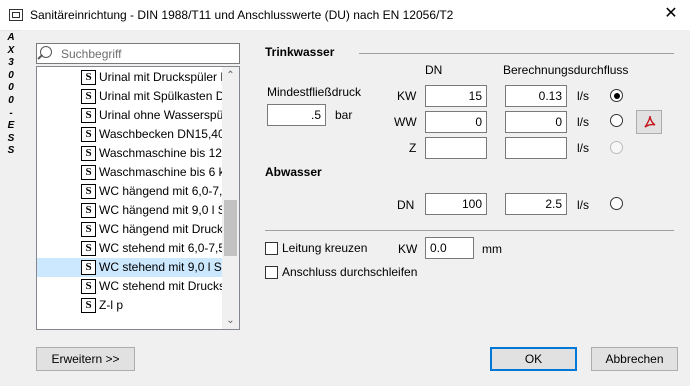 The image size is (690, 386). Describe the element at coordinates (583, 122) in the screenshot. I see `ww-flow-unit: l/s` at that location.